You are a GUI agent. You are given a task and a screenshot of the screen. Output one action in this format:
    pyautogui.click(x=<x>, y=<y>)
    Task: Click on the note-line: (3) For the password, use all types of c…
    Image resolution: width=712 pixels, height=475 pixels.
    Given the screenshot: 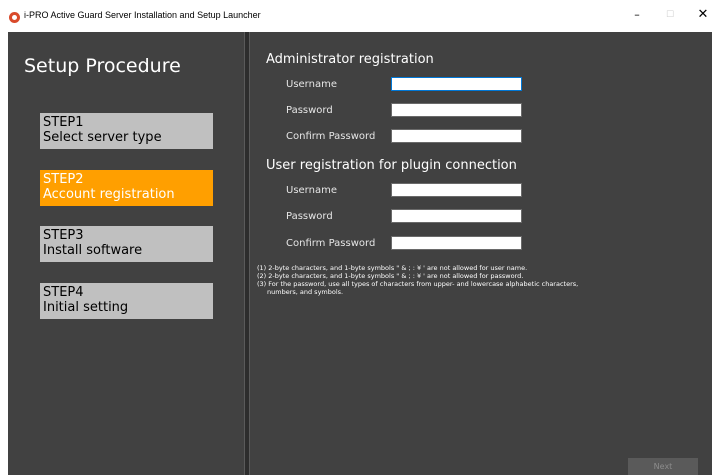 What is the action you would take?
    pyautogui.click(x=418, y=284)
    